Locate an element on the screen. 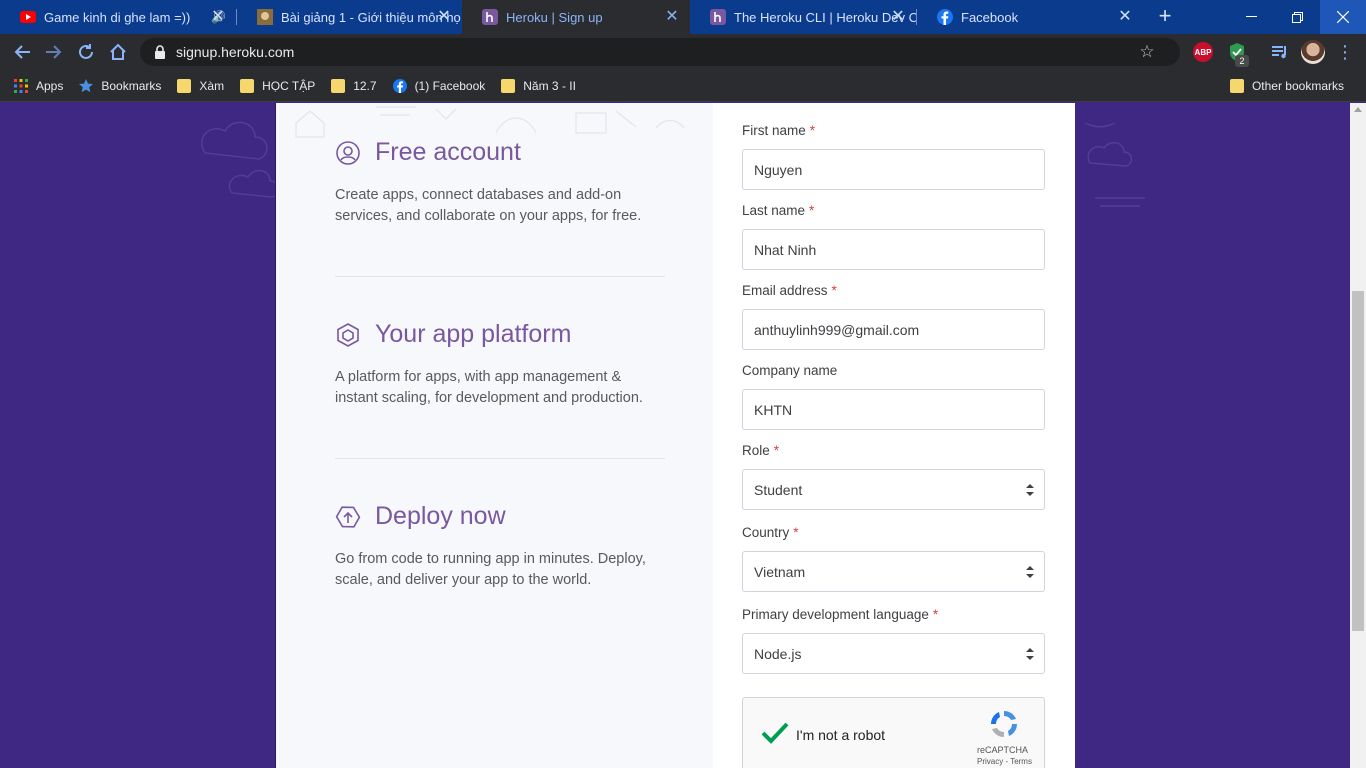 This screenshot has width=1366, height=768. country-field-group: Country * Vietnam is located at coordinates (893, 558).